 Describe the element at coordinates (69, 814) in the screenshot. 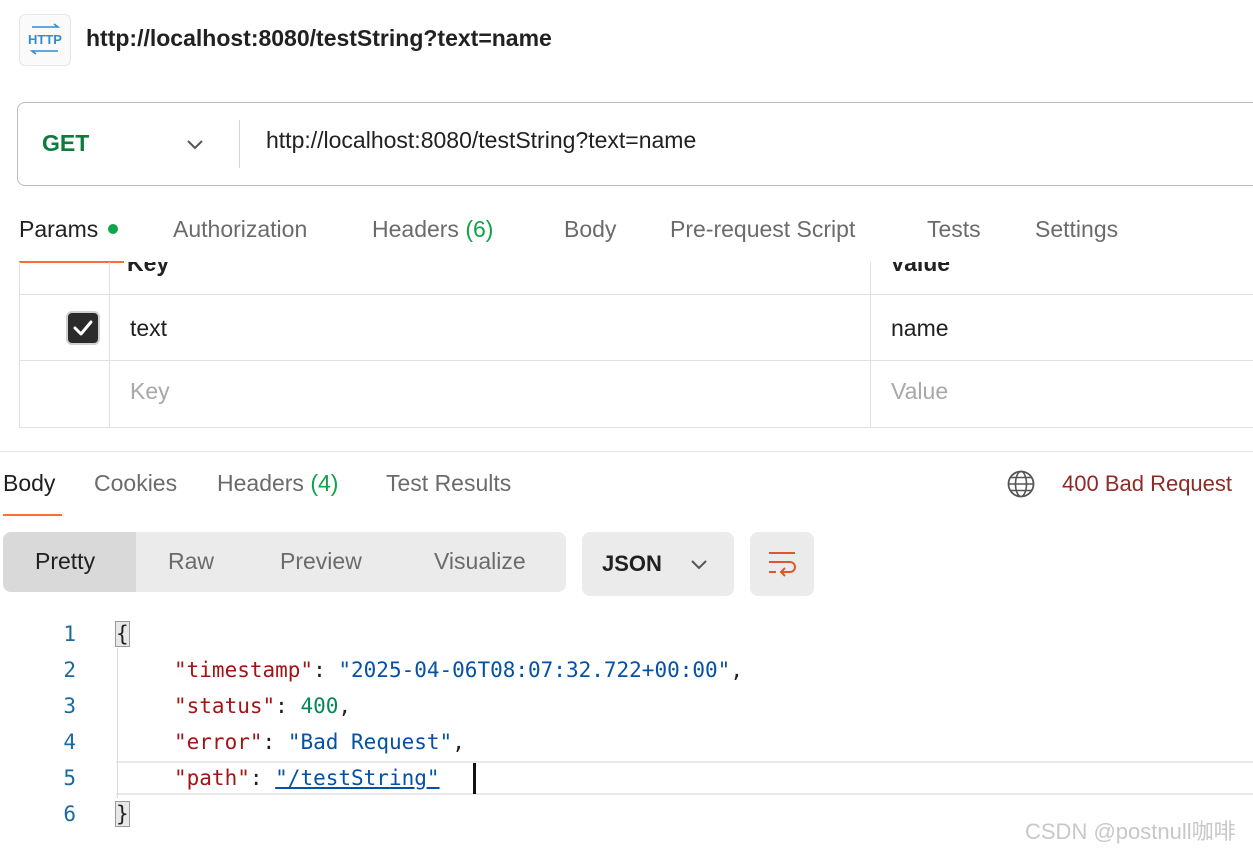

I see `line-number: 6` at that location.